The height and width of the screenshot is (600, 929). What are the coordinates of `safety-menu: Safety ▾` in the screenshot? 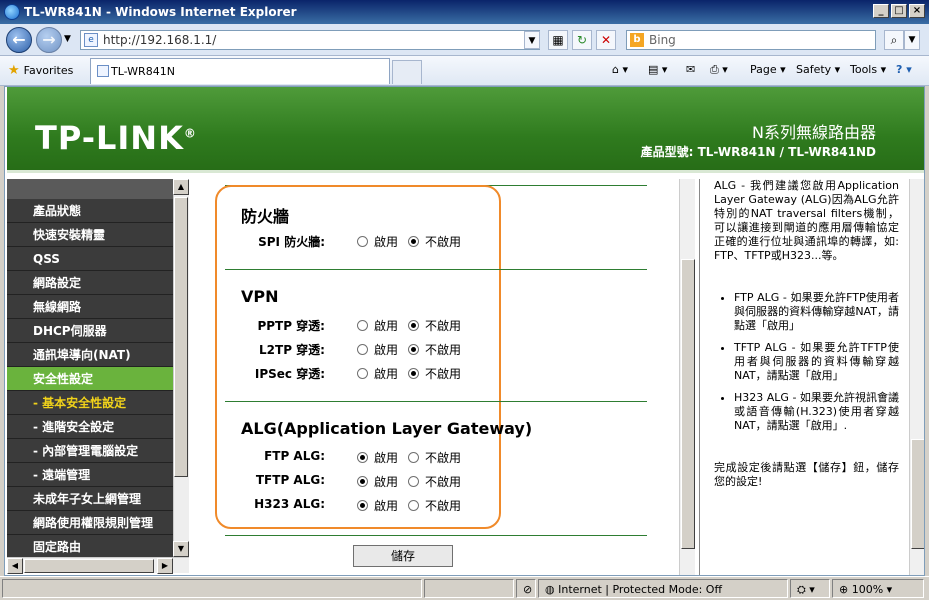 It's located at (818, 69).